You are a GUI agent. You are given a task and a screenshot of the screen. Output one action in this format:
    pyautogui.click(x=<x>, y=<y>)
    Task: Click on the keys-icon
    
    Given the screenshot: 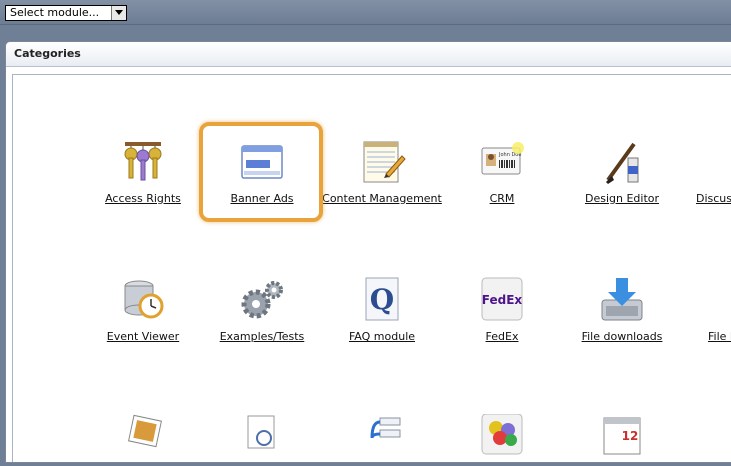 What is the action you would take?
    pyautogui.click(x=143, y=162)
    